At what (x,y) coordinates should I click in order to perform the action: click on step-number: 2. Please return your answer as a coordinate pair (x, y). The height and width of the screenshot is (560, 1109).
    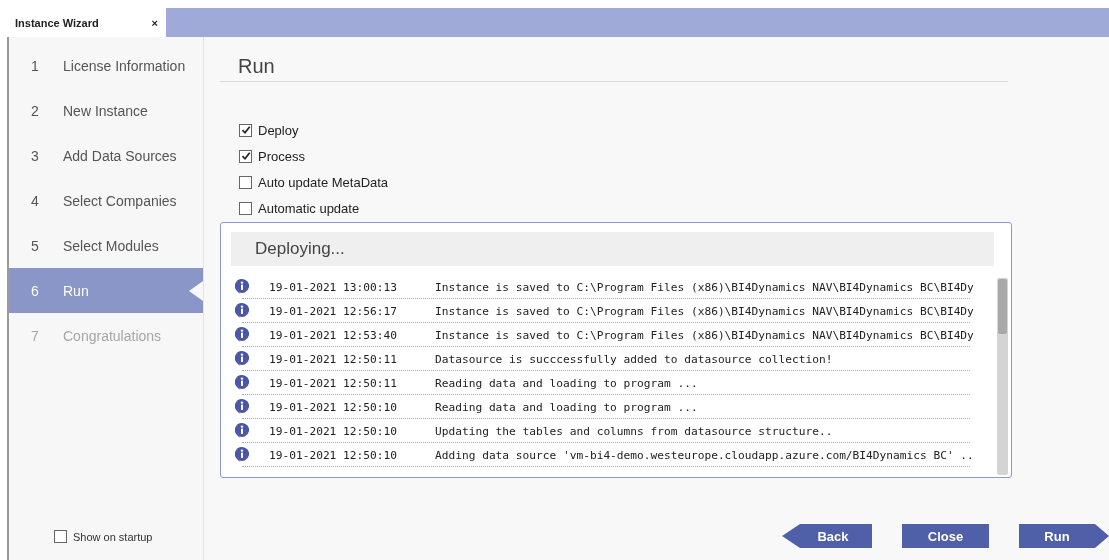
    Looking at the image, I should click on (35, 110).